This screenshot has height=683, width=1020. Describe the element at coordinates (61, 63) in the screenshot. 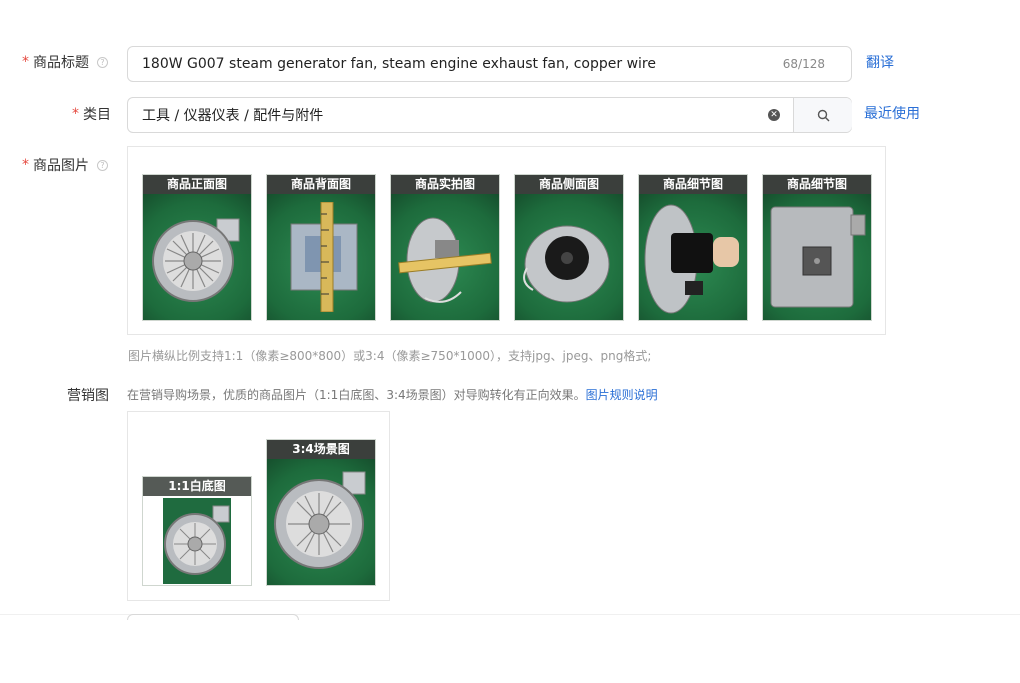

I see `title-label-text: 商品标题` at that location.